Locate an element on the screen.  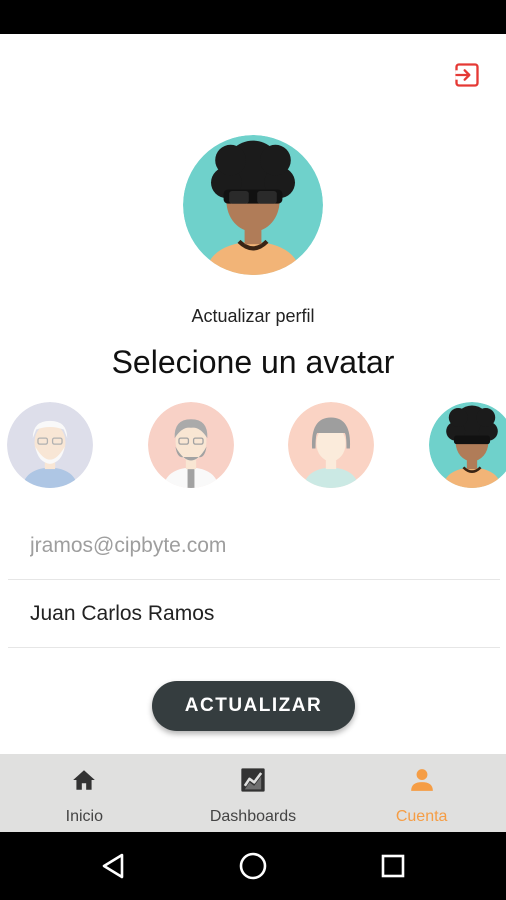
nav-label-dashboards: Dashboards is located at coordinates (253, 816).